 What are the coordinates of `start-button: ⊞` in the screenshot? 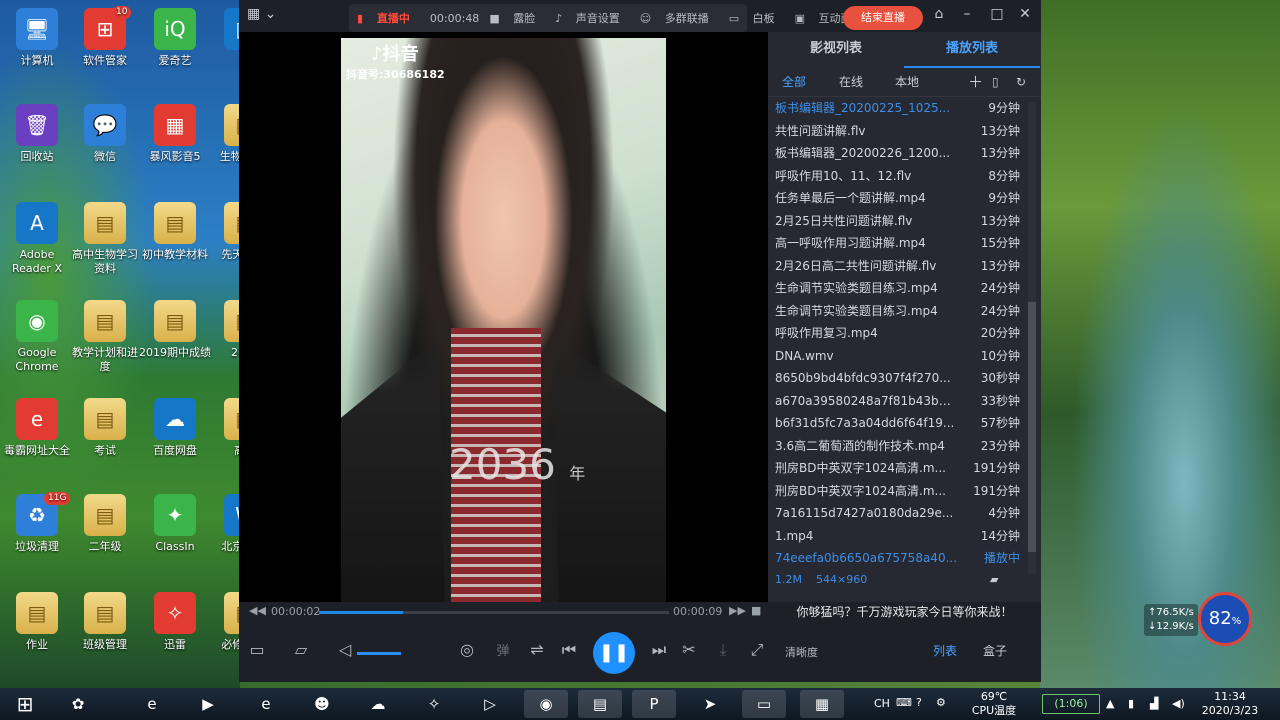 It's located at (25, 704).